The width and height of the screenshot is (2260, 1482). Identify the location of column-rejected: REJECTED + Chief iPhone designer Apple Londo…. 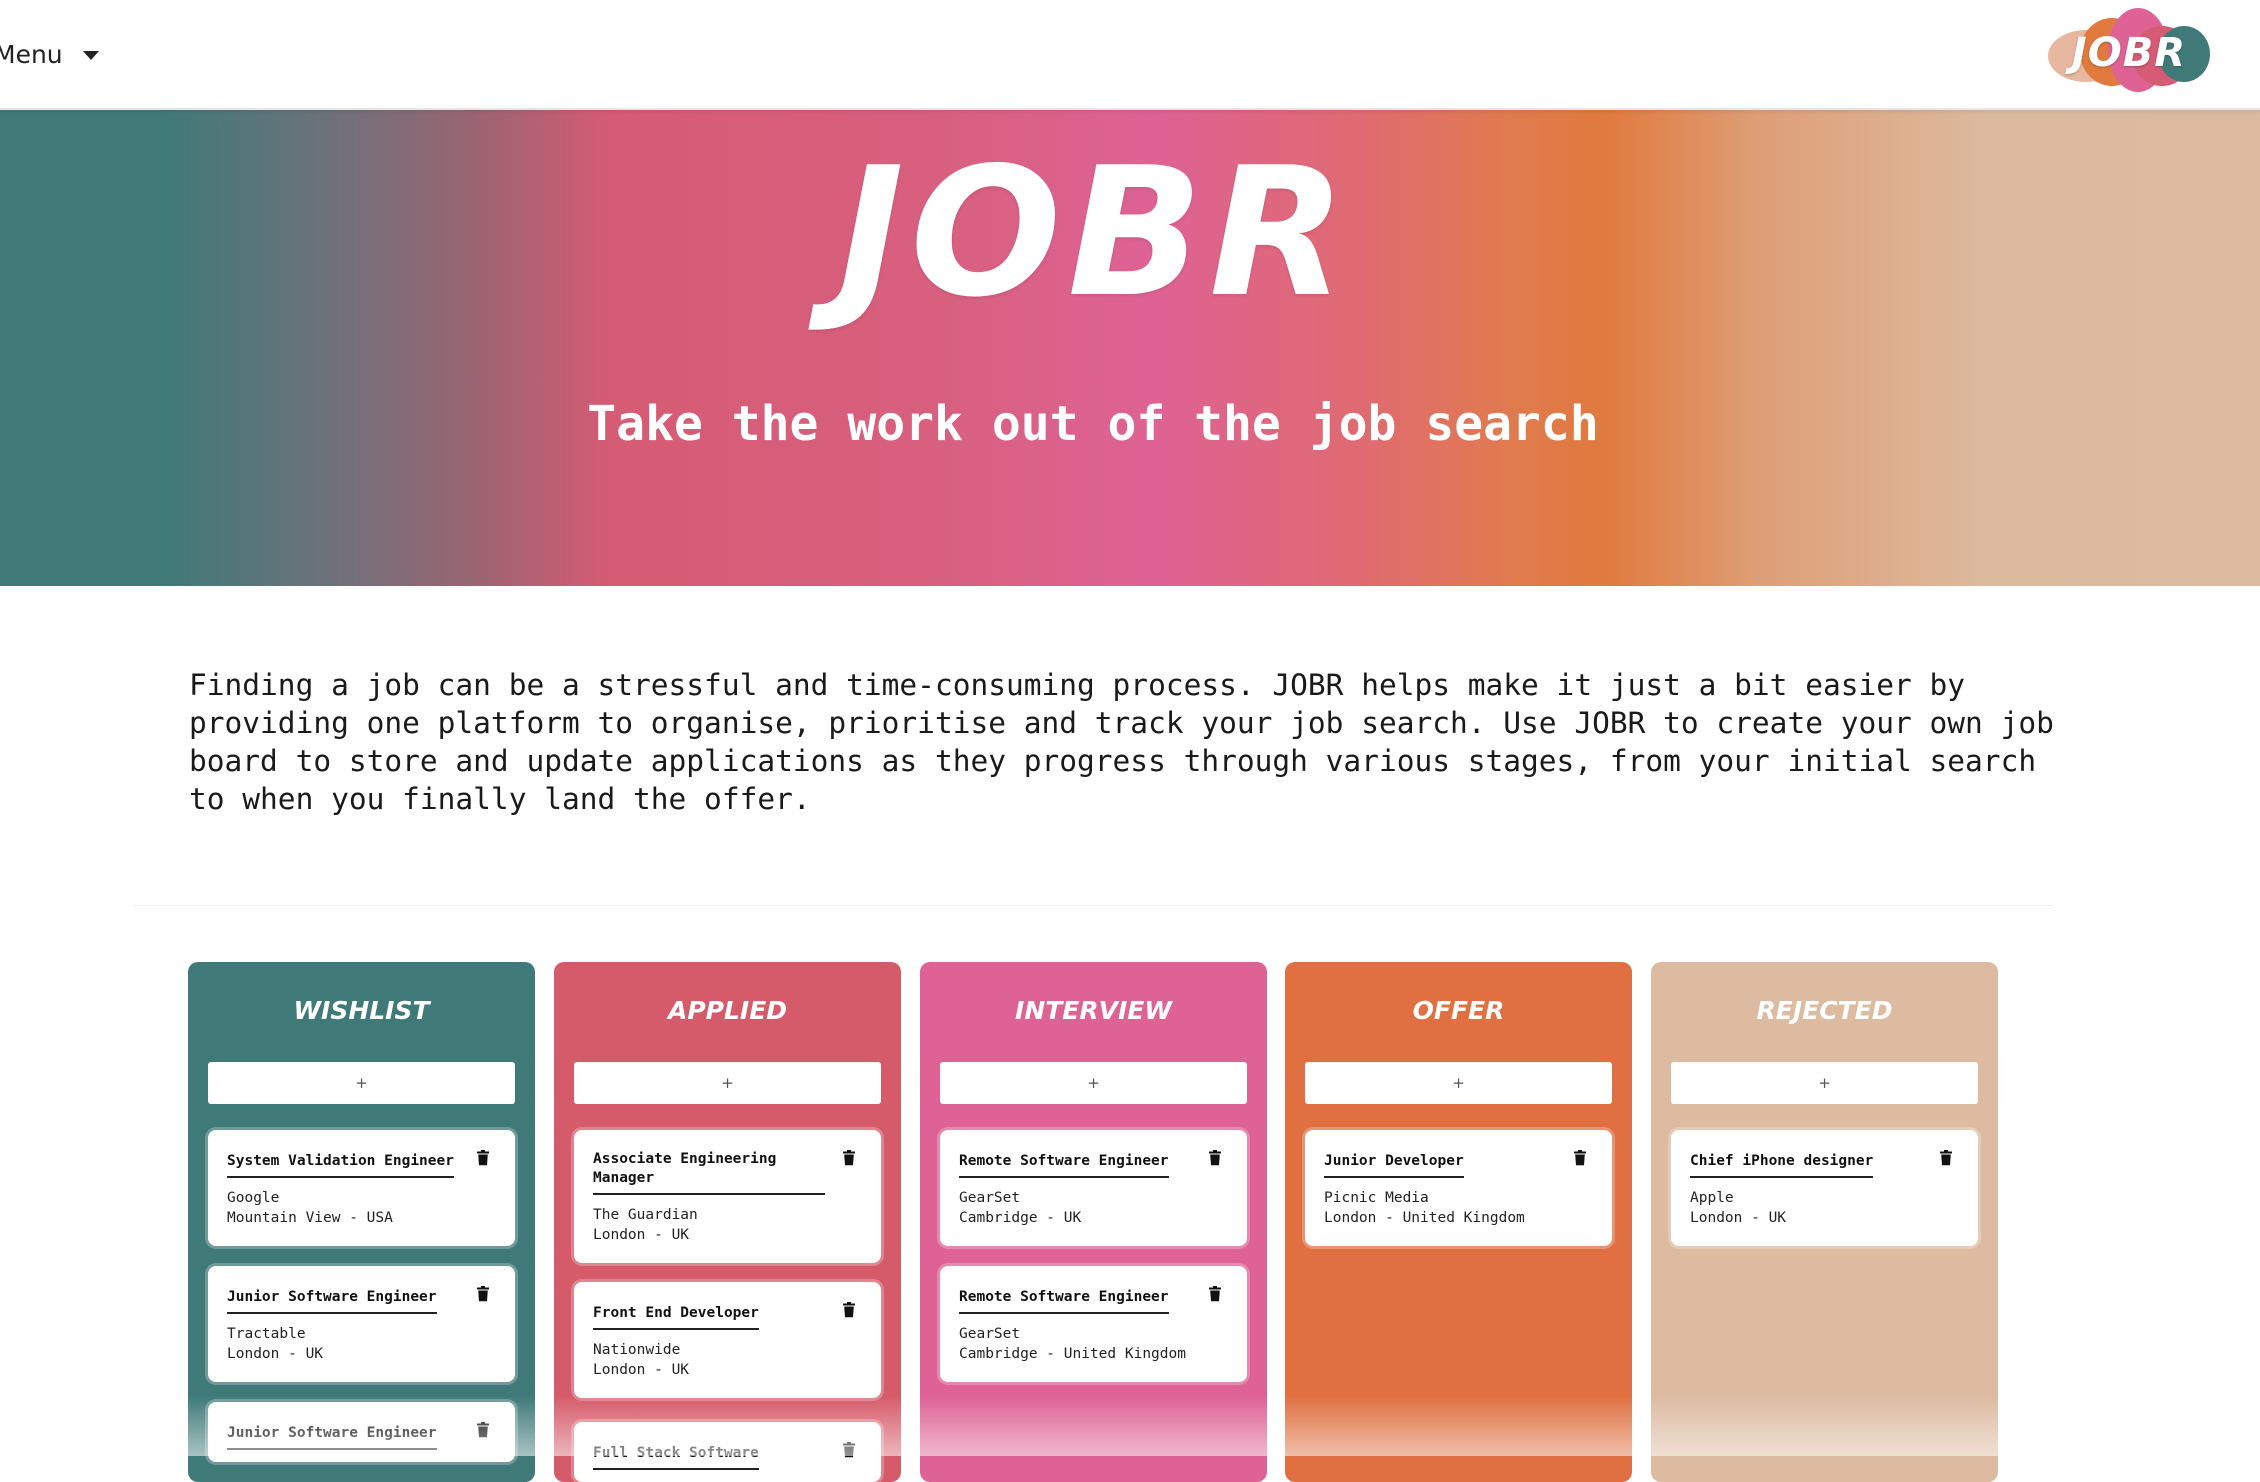
(1824, 1222).